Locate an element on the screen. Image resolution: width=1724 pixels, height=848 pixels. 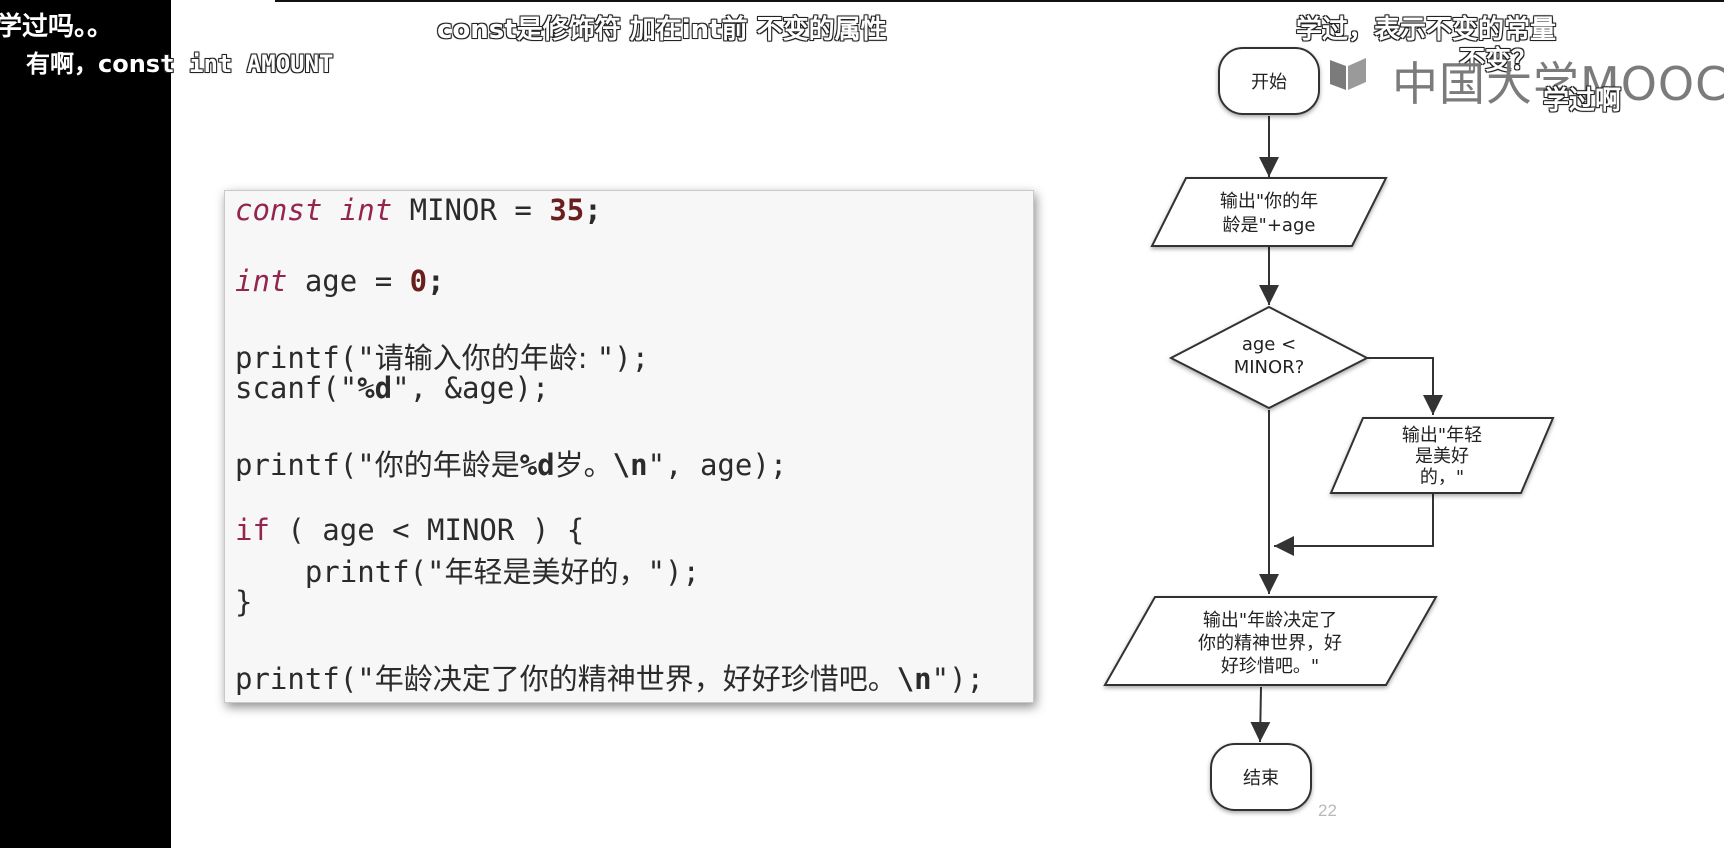
flow-output2-line3: 的，" is located at coordinates (1442, 477).